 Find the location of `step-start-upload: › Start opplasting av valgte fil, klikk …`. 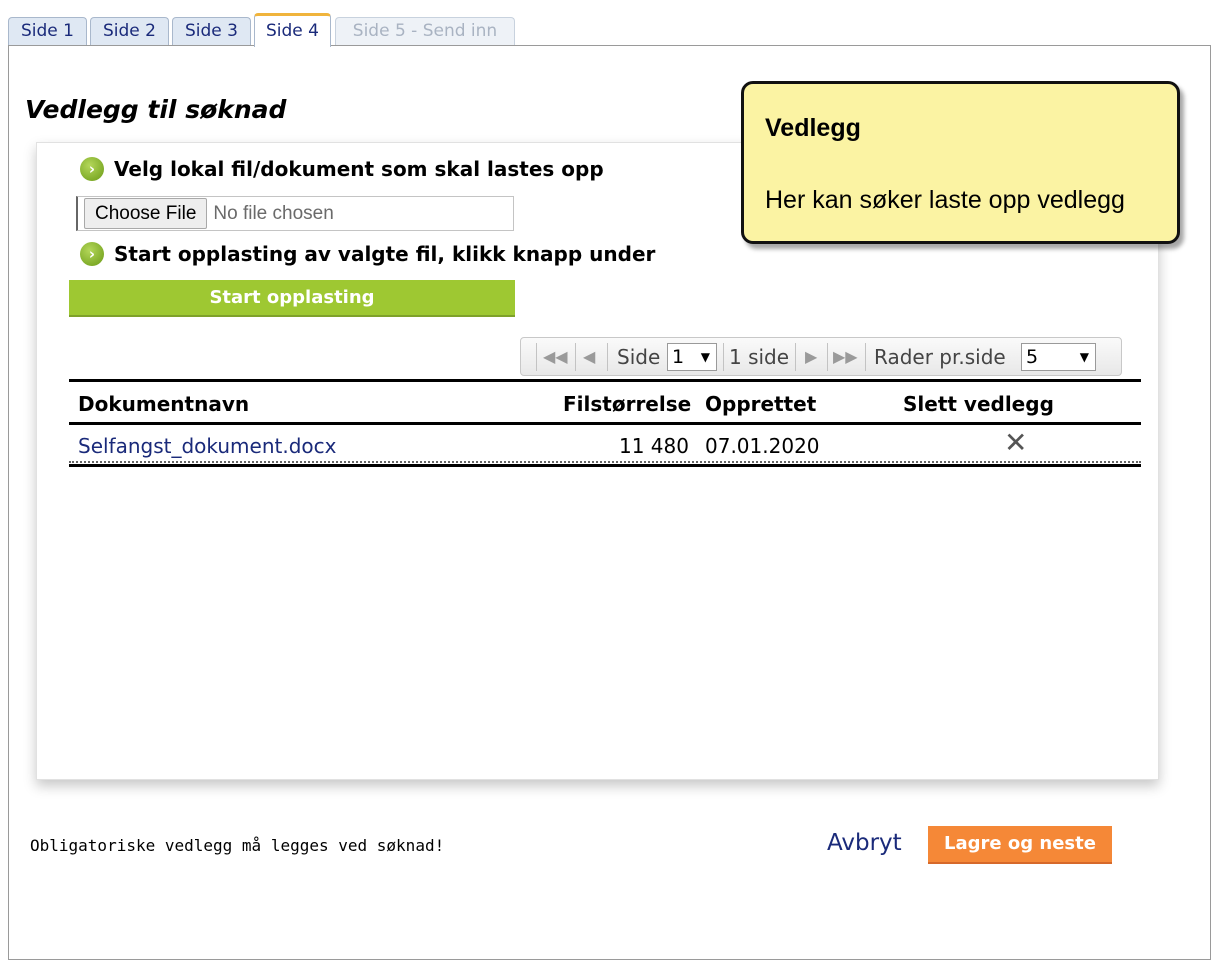

step-start-upload: › Start opplasting av valgte fil, klikk … is located at coordinates (367, 254).